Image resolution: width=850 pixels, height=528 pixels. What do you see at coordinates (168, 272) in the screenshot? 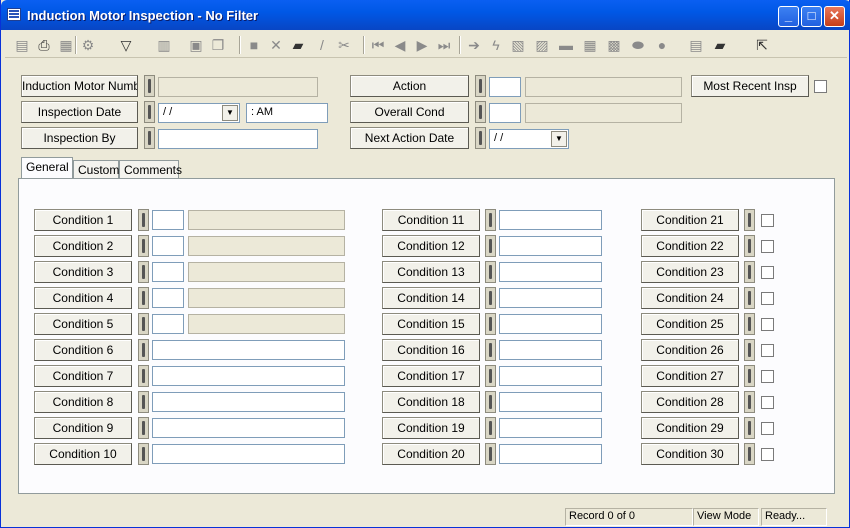
I see `condition-3-code-field` at bounding box center [168, 272].